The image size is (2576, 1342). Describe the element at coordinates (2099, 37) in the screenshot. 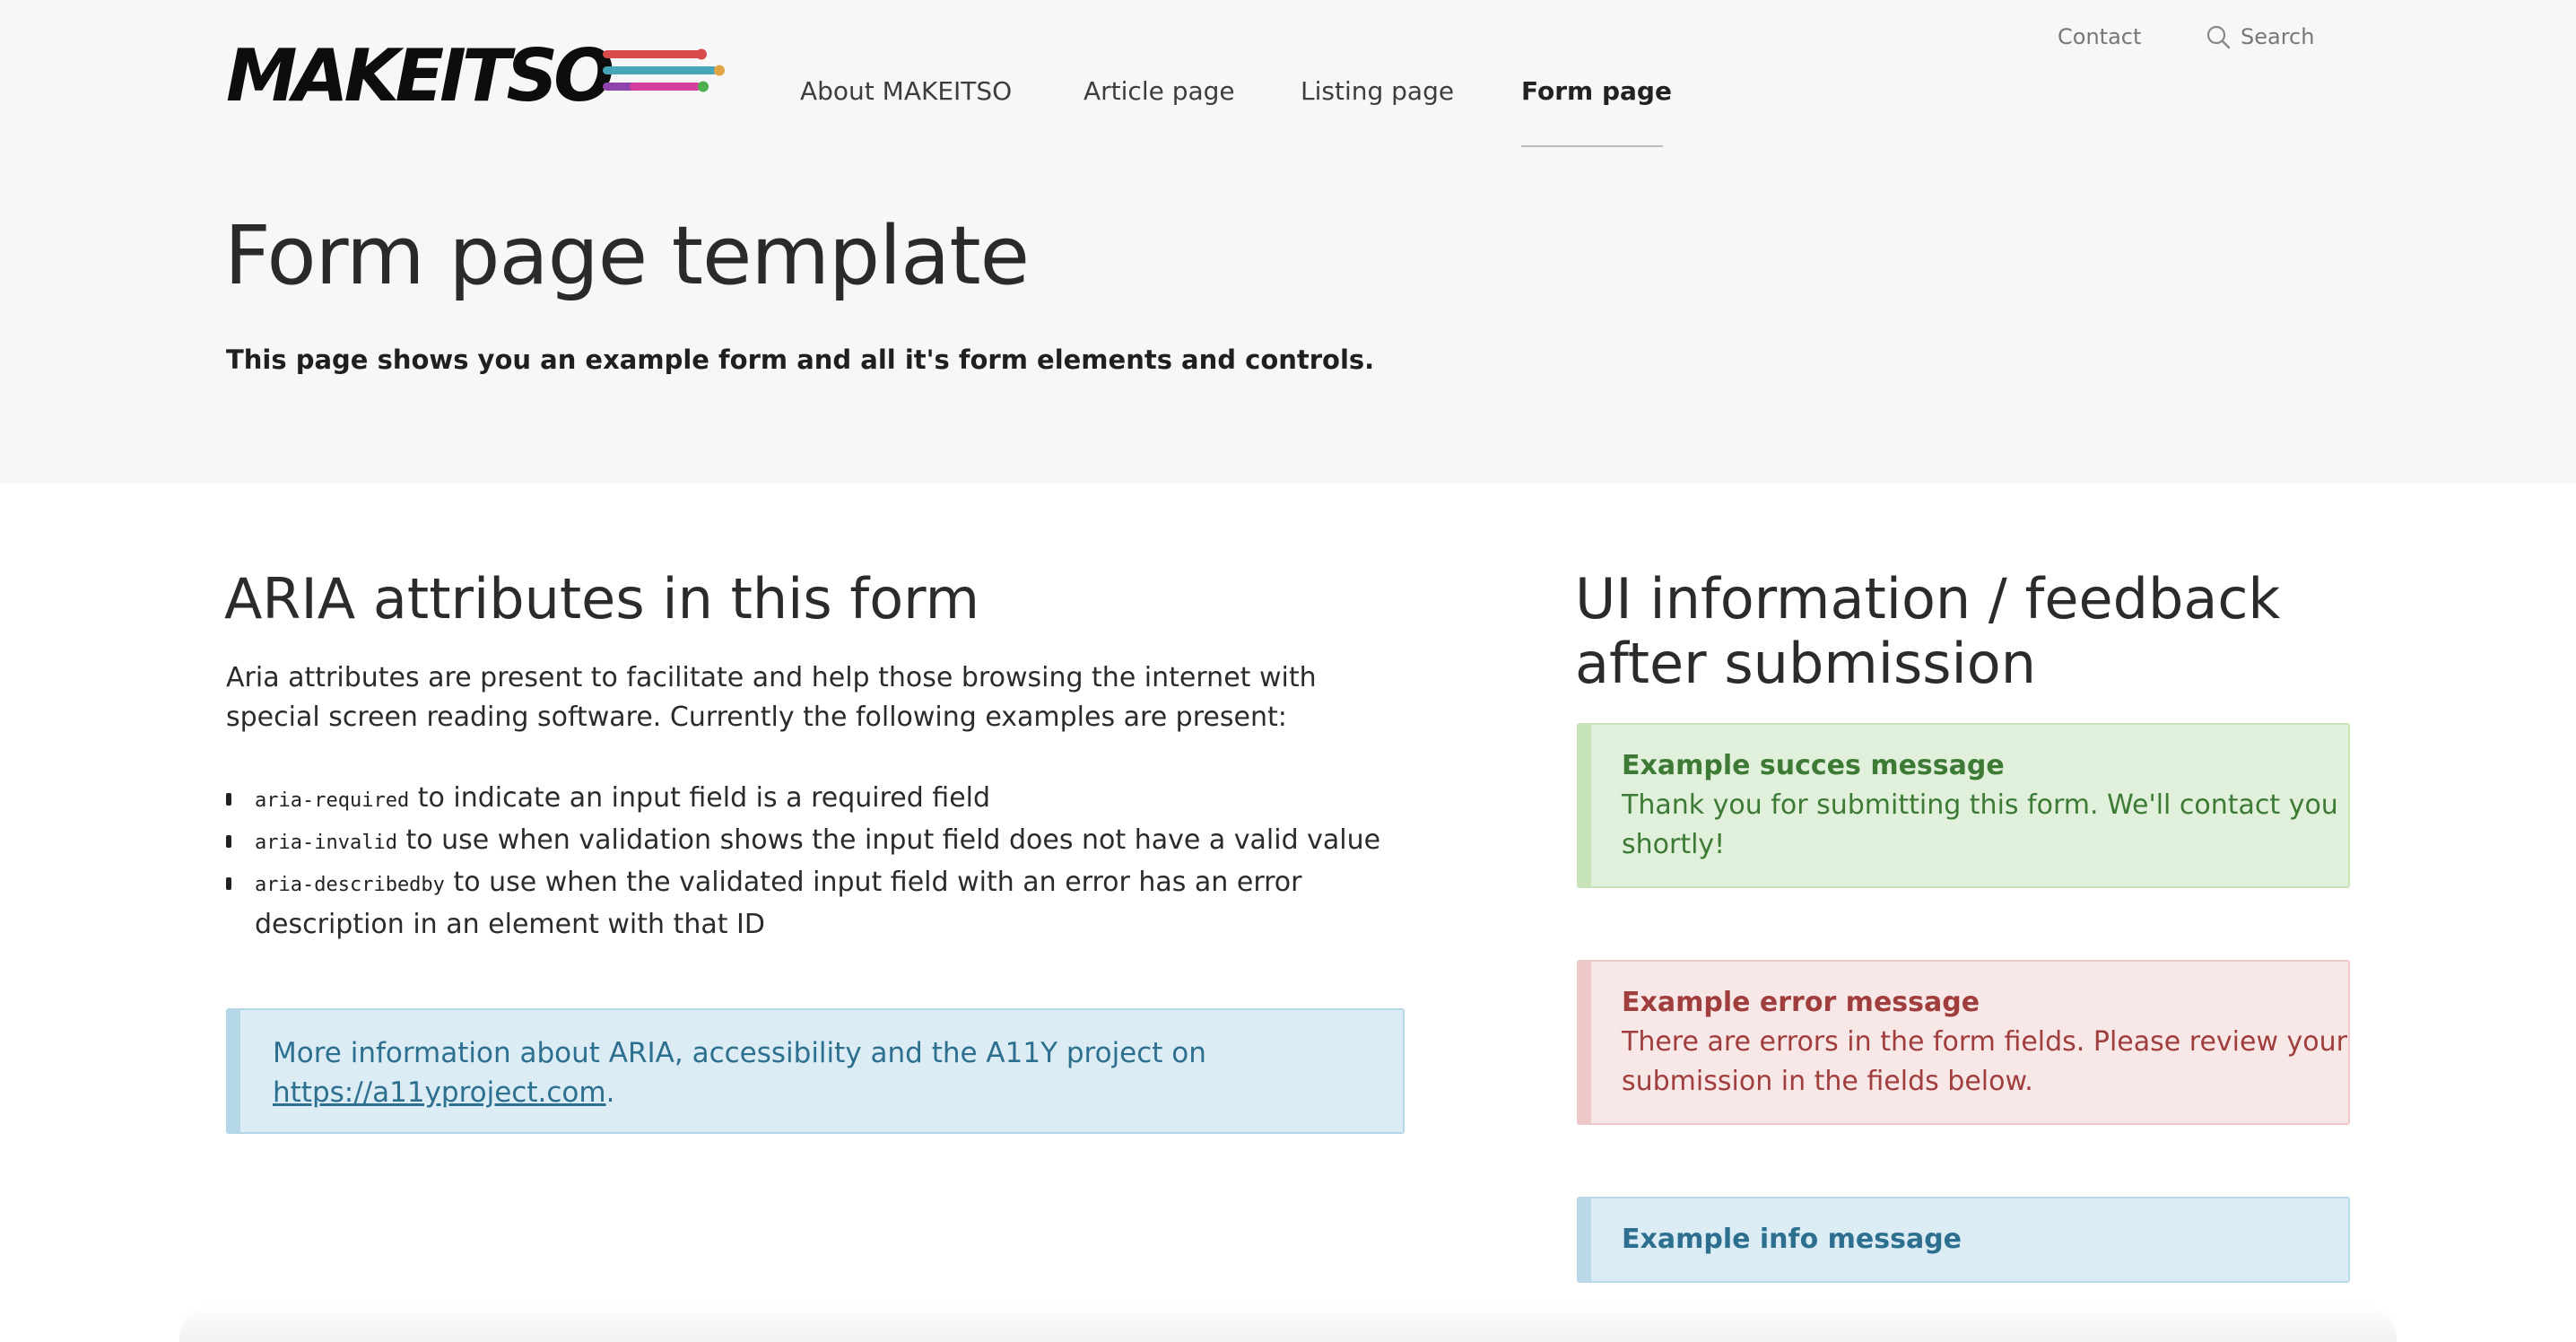

I see `contact-link: Contact` at that location.